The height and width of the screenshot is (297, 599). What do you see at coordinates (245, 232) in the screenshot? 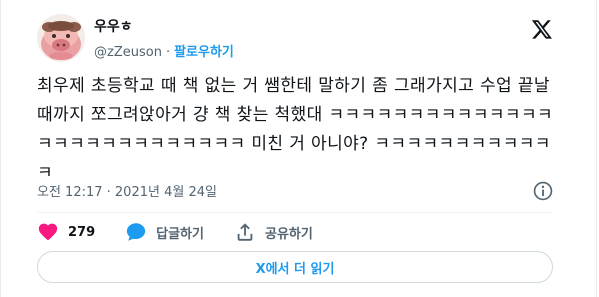
I see `share-upload-icon` at bounding box center [245, 232].